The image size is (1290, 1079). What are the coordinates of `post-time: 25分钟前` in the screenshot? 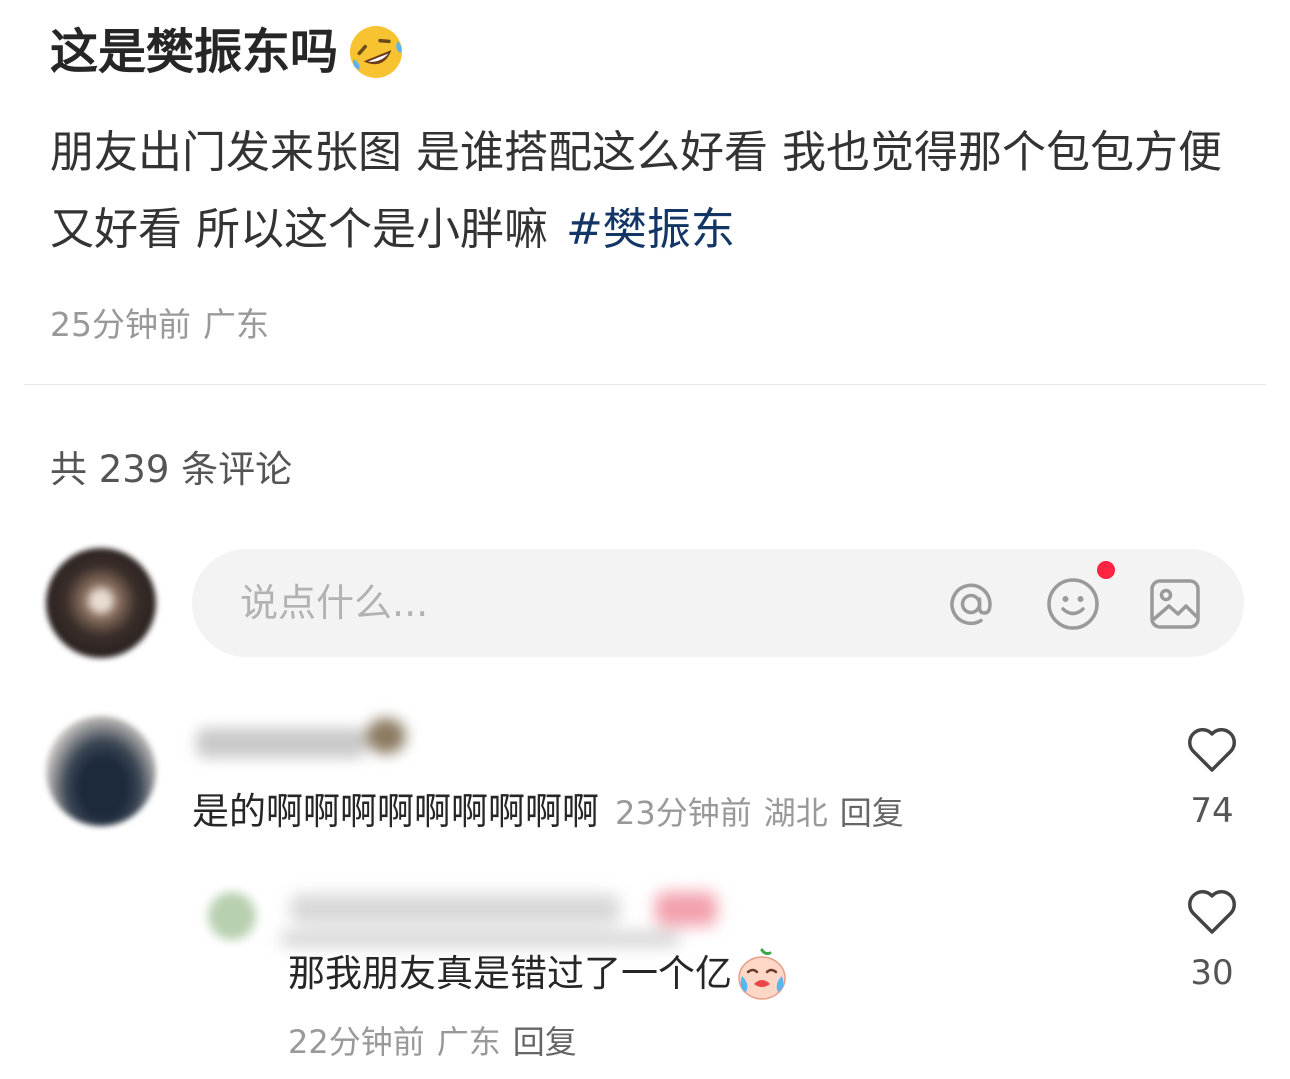 It's located at (120, 324).